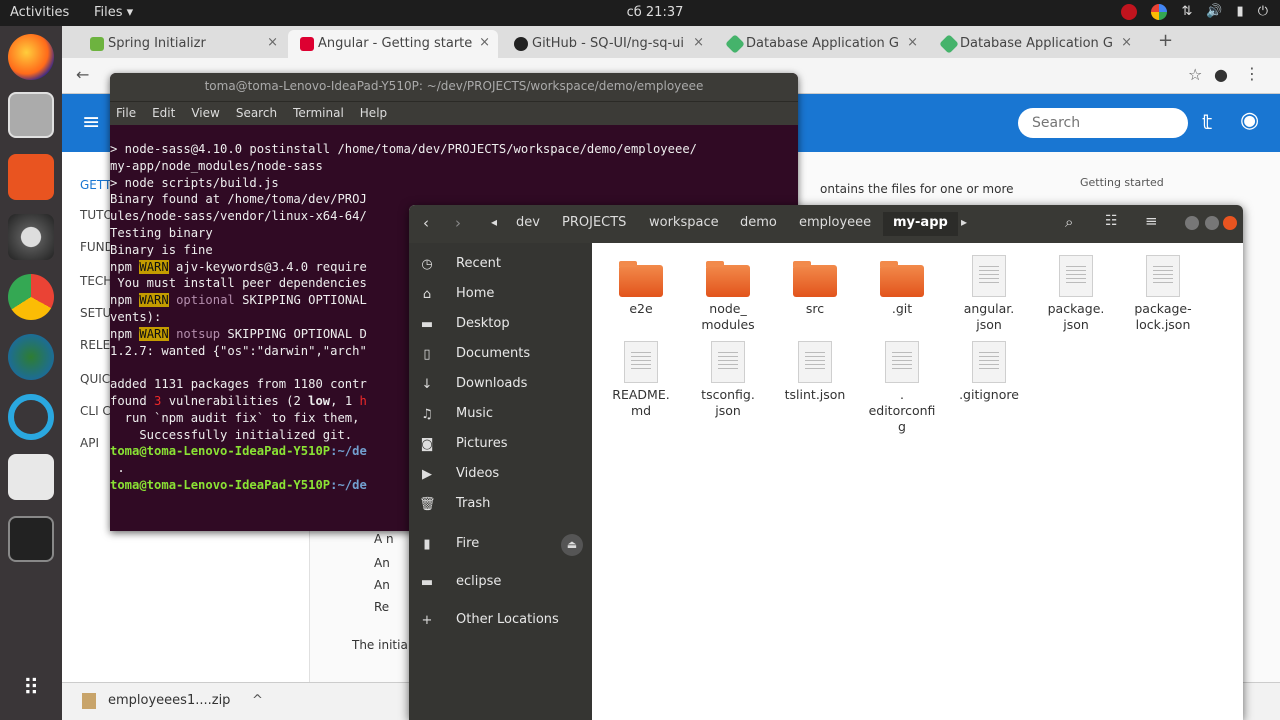 The image size is (1280, 720). What do you see at coordinates (815, 289) in the screenshot?
I see `file-item: src` at bounding box center [815, 289].